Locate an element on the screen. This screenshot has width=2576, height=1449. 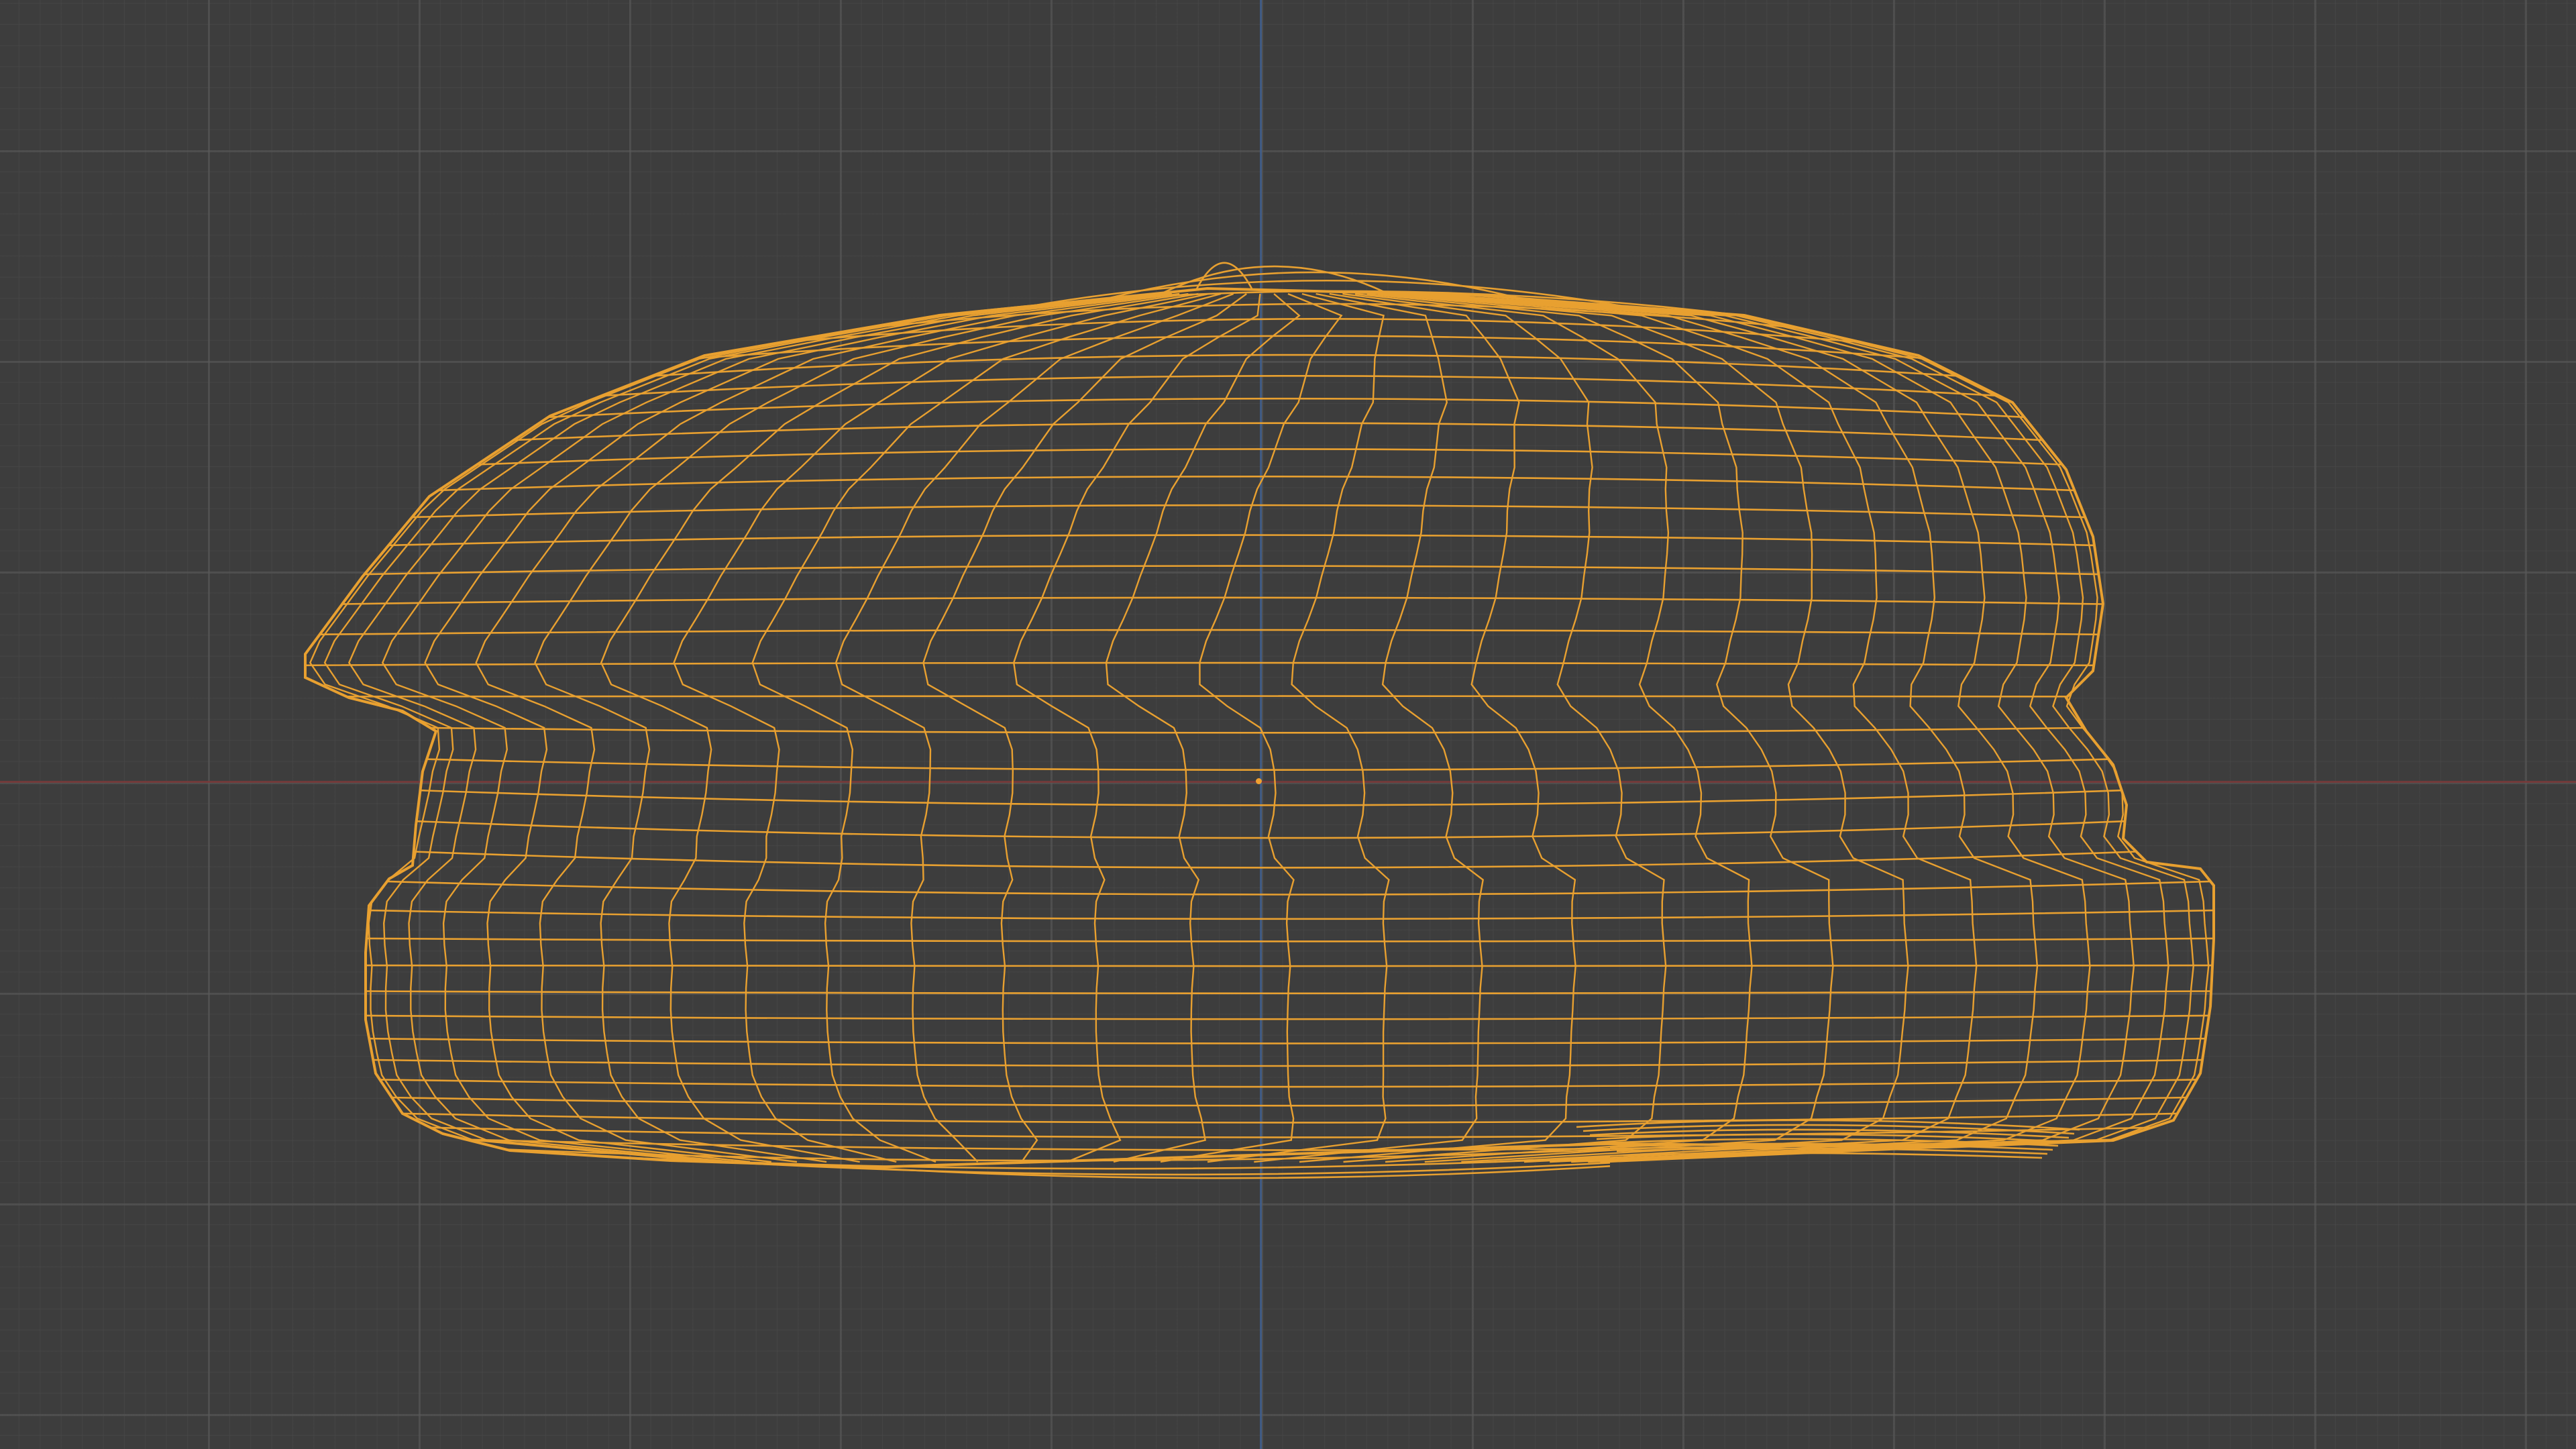
mesh-meridian-edge is located at coordinates (1298, 727).